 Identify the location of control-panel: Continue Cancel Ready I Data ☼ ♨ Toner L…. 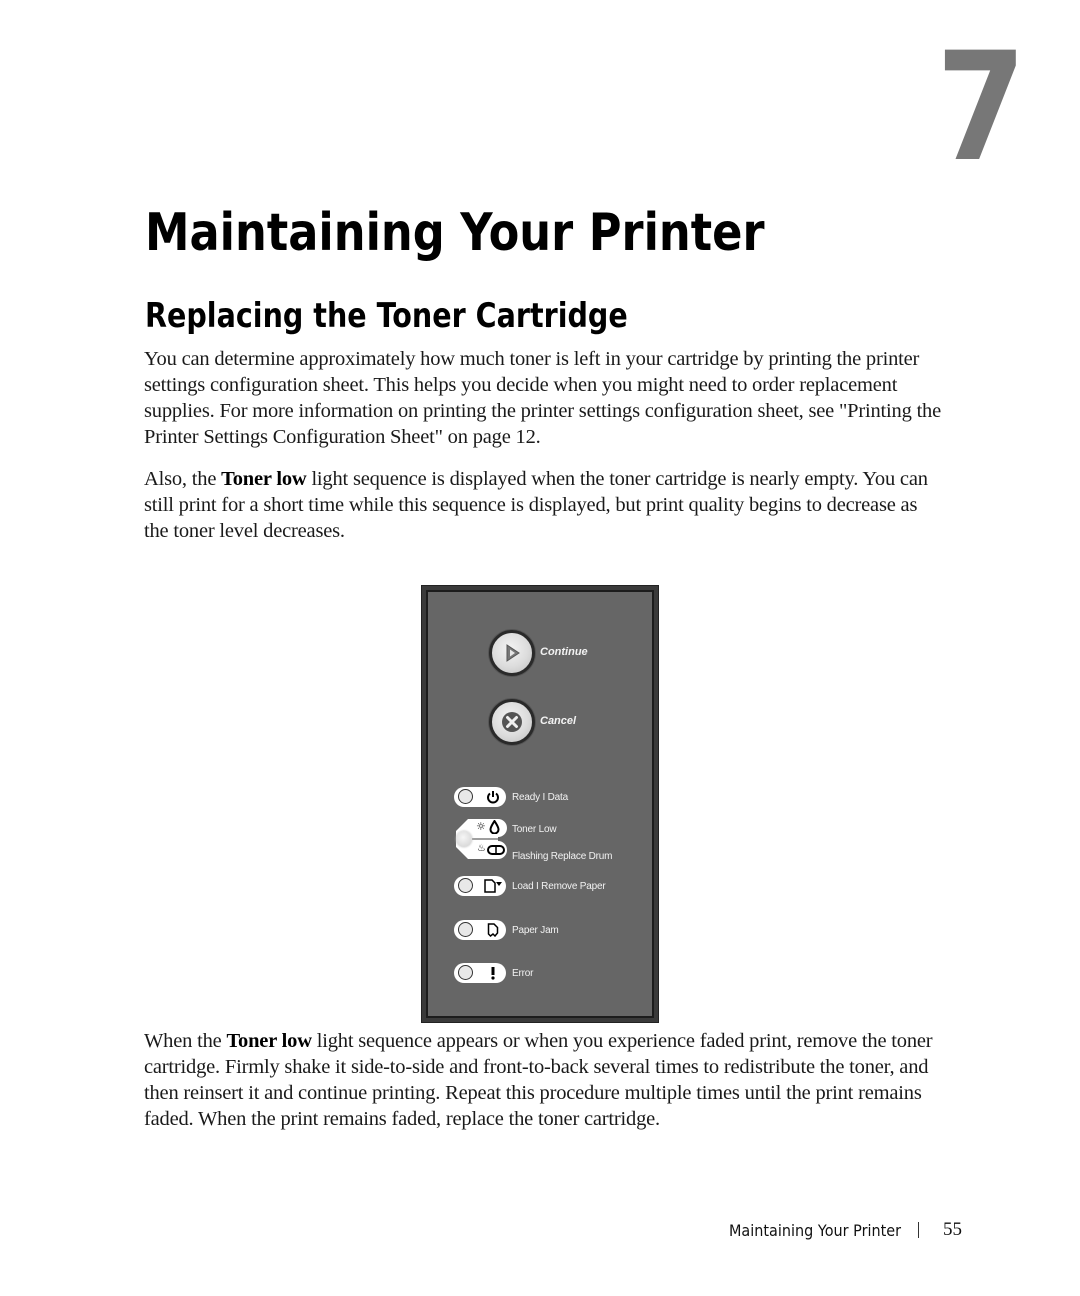
(540, 804).